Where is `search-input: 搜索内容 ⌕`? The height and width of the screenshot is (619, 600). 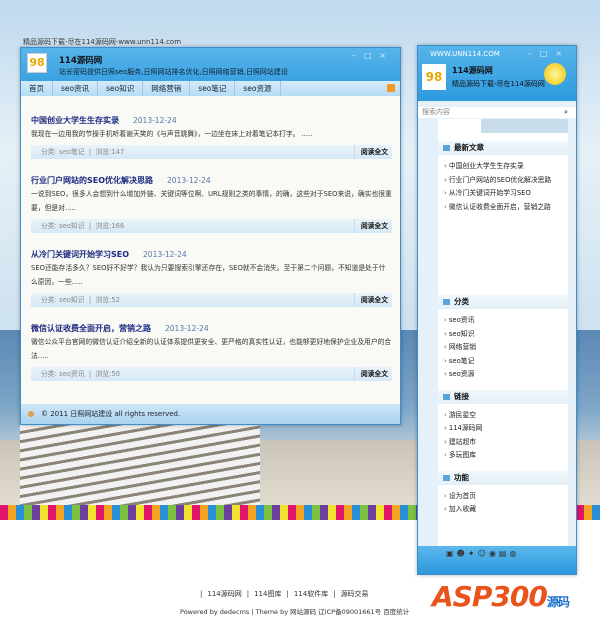 search-input: 搜索内容 ⌕ is located at coordinates (497, 112).